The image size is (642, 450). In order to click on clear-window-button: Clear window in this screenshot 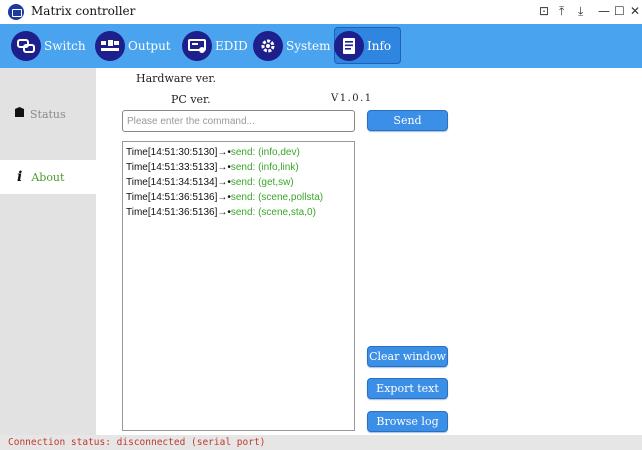, I will do `click(407, 356)`.